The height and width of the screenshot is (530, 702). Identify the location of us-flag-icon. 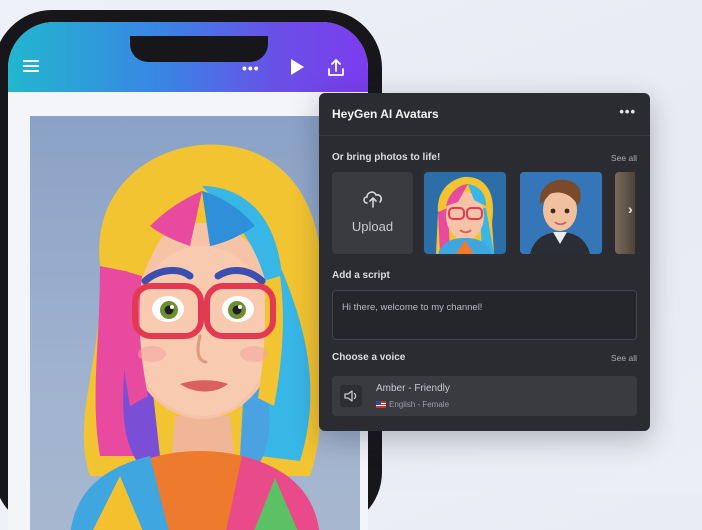
(381, 404).